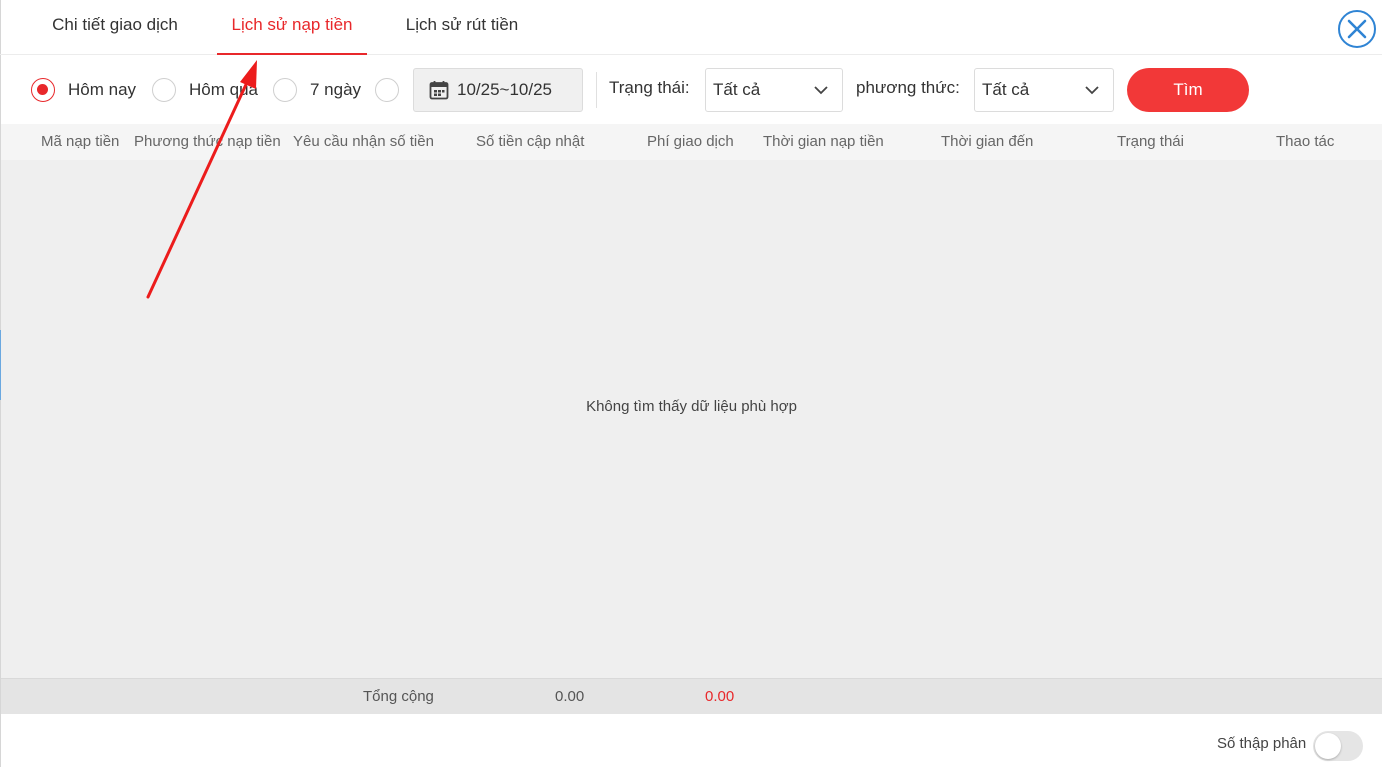 The height and width of the screenshot is (767, 1382). I want to click on total-label: Tổng cộng, so click(398, 696).